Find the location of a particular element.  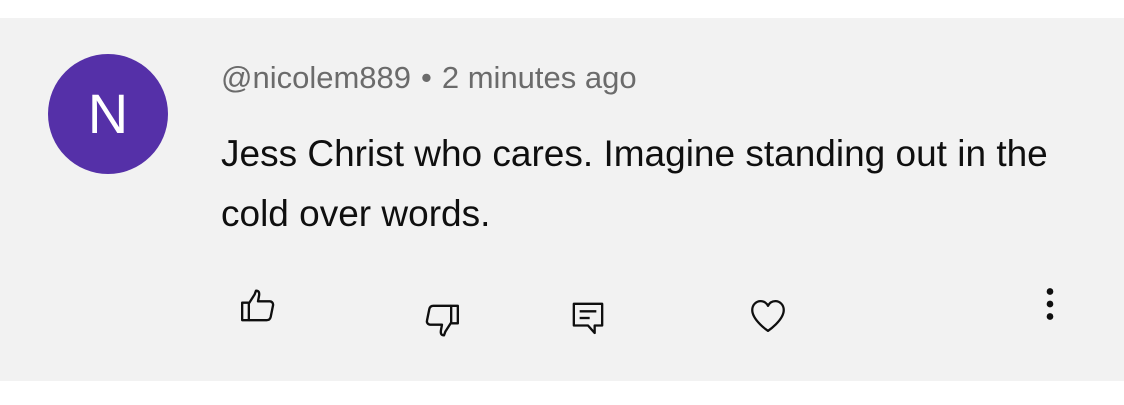

reply-button is located at coordinates (588, 318).